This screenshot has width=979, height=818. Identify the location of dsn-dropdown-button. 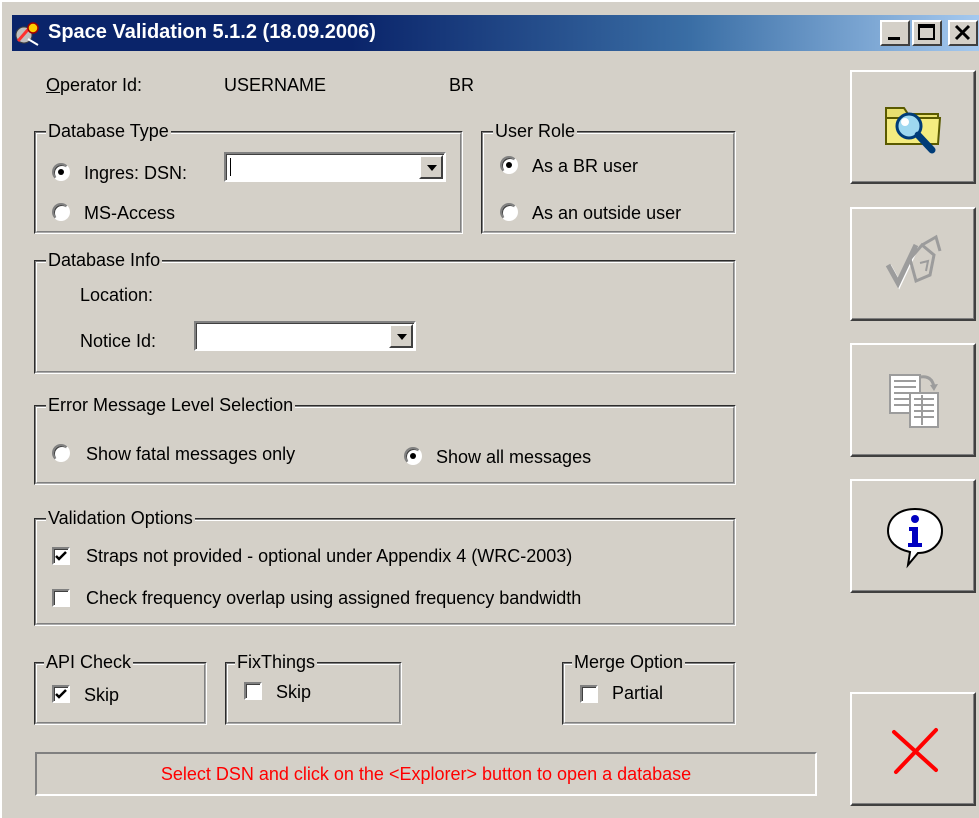
(431, 167).